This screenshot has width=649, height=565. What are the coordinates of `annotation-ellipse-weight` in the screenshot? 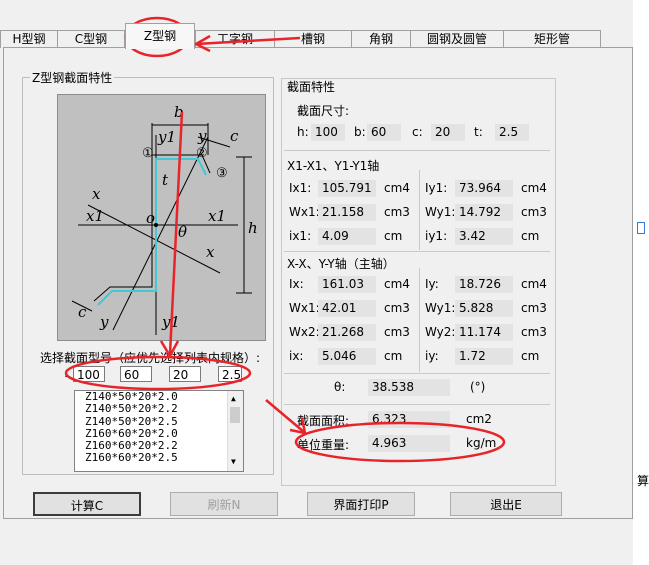 It's located at (400, 442).